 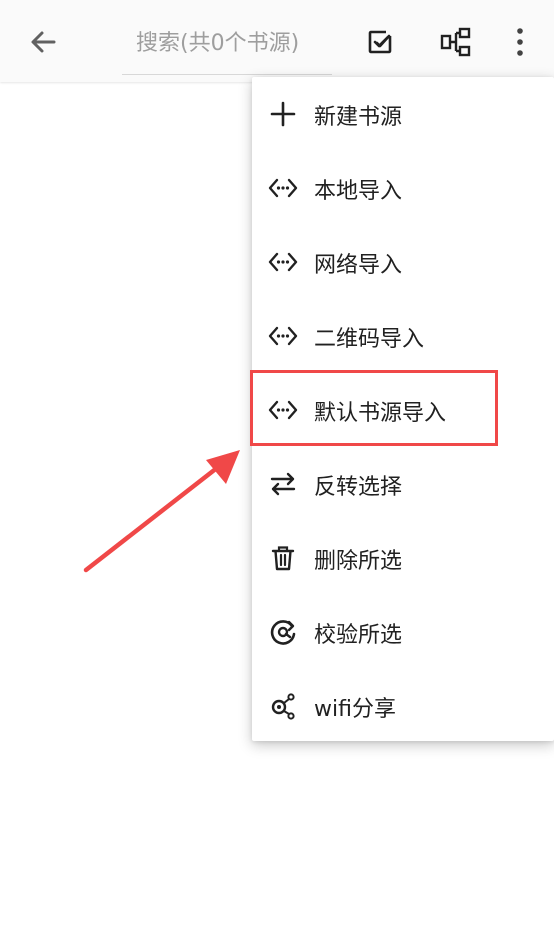 I want to click on share-icon, so click(x=283, y=706).